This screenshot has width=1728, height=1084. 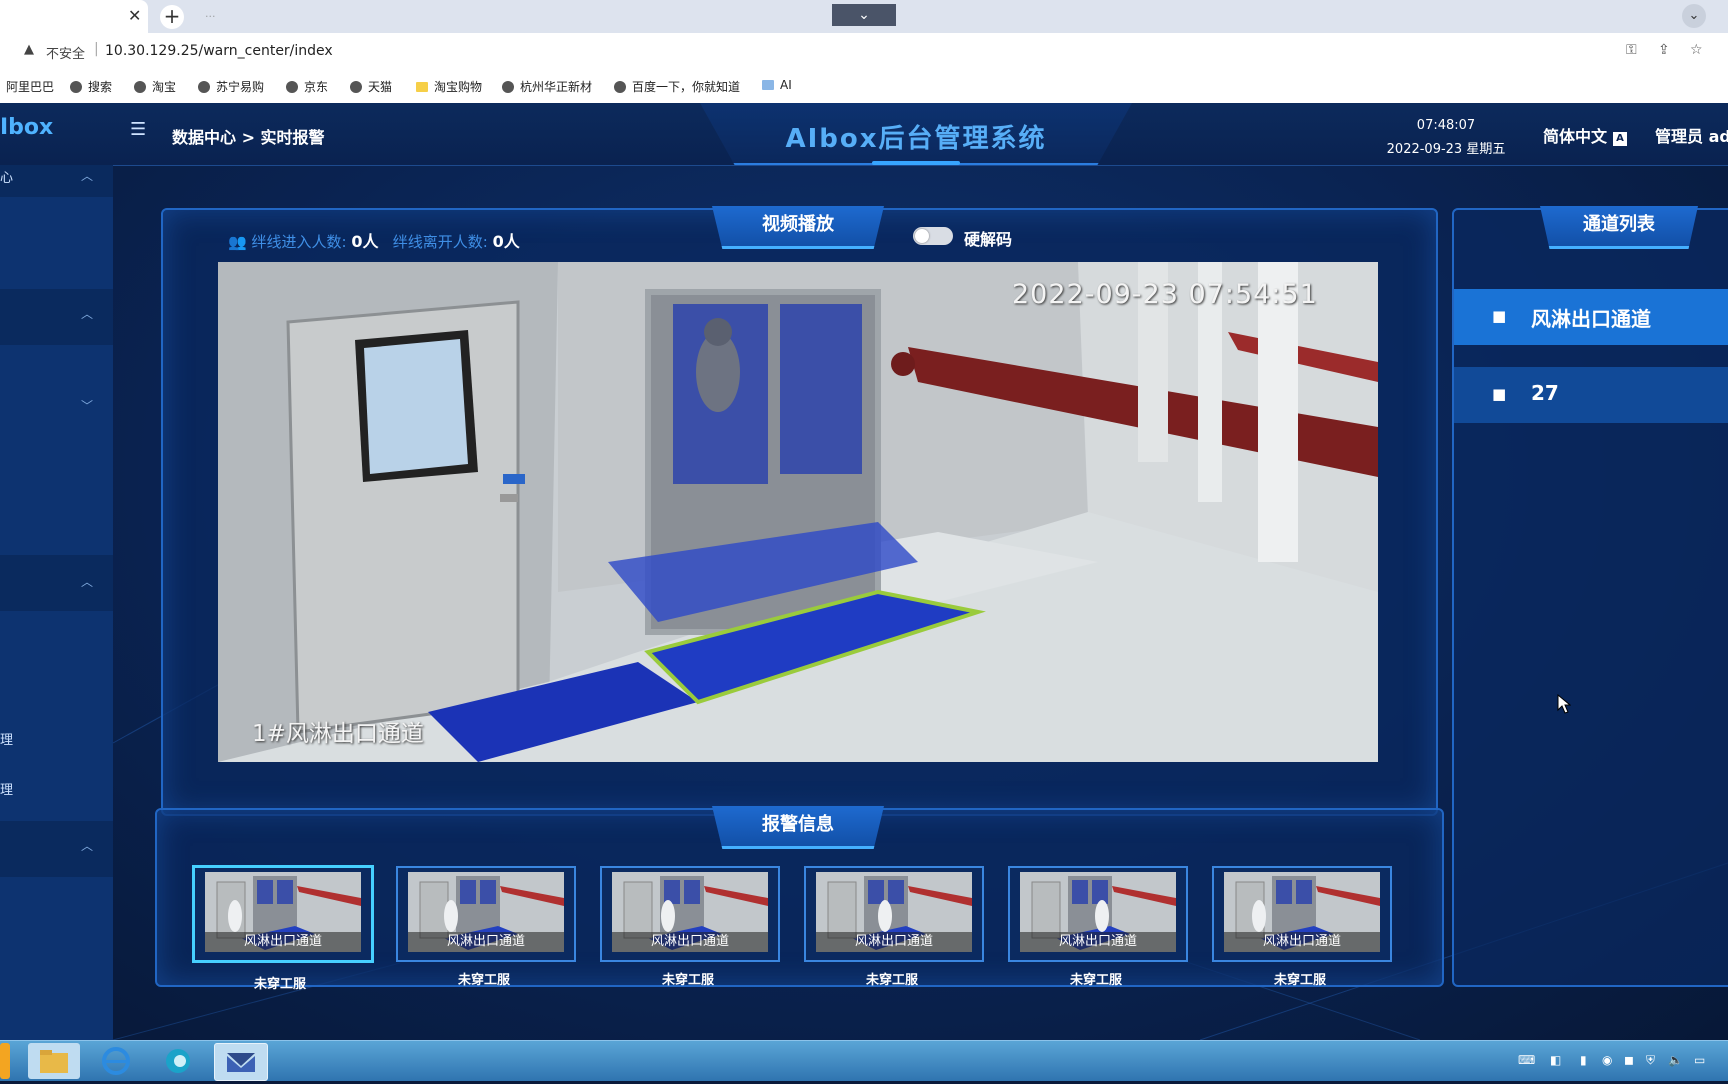 I want to click on sidebar-submenu: ﹀, so click(x=56, y=450).